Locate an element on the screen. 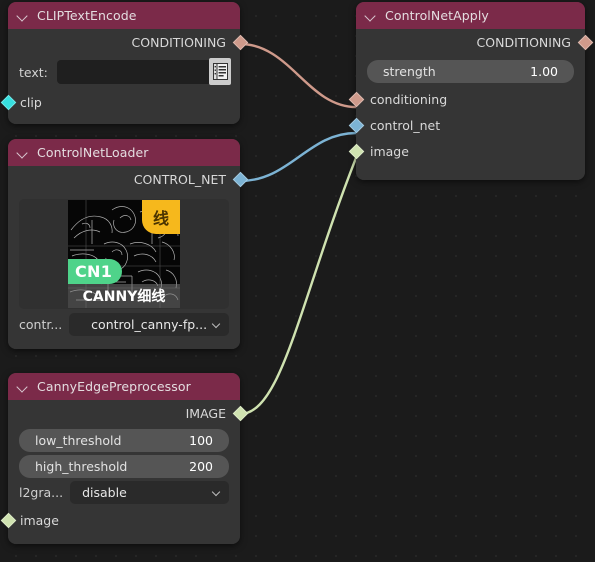  widget-low-threshold: low_threshold 100 is located at coordinates (124, 440).